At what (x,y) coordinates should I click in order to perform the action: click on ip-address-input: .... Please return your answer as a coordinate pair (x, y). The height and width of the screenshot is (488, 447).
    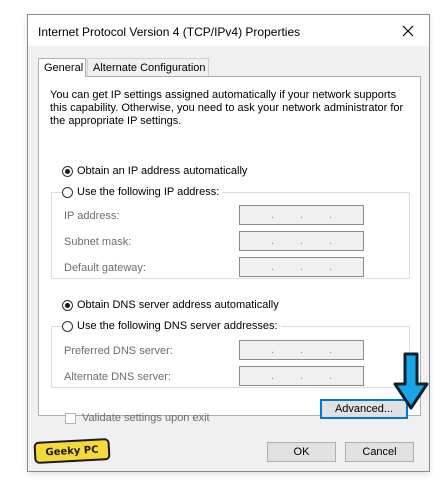
    Looking at the image, I should click on (301, 215).